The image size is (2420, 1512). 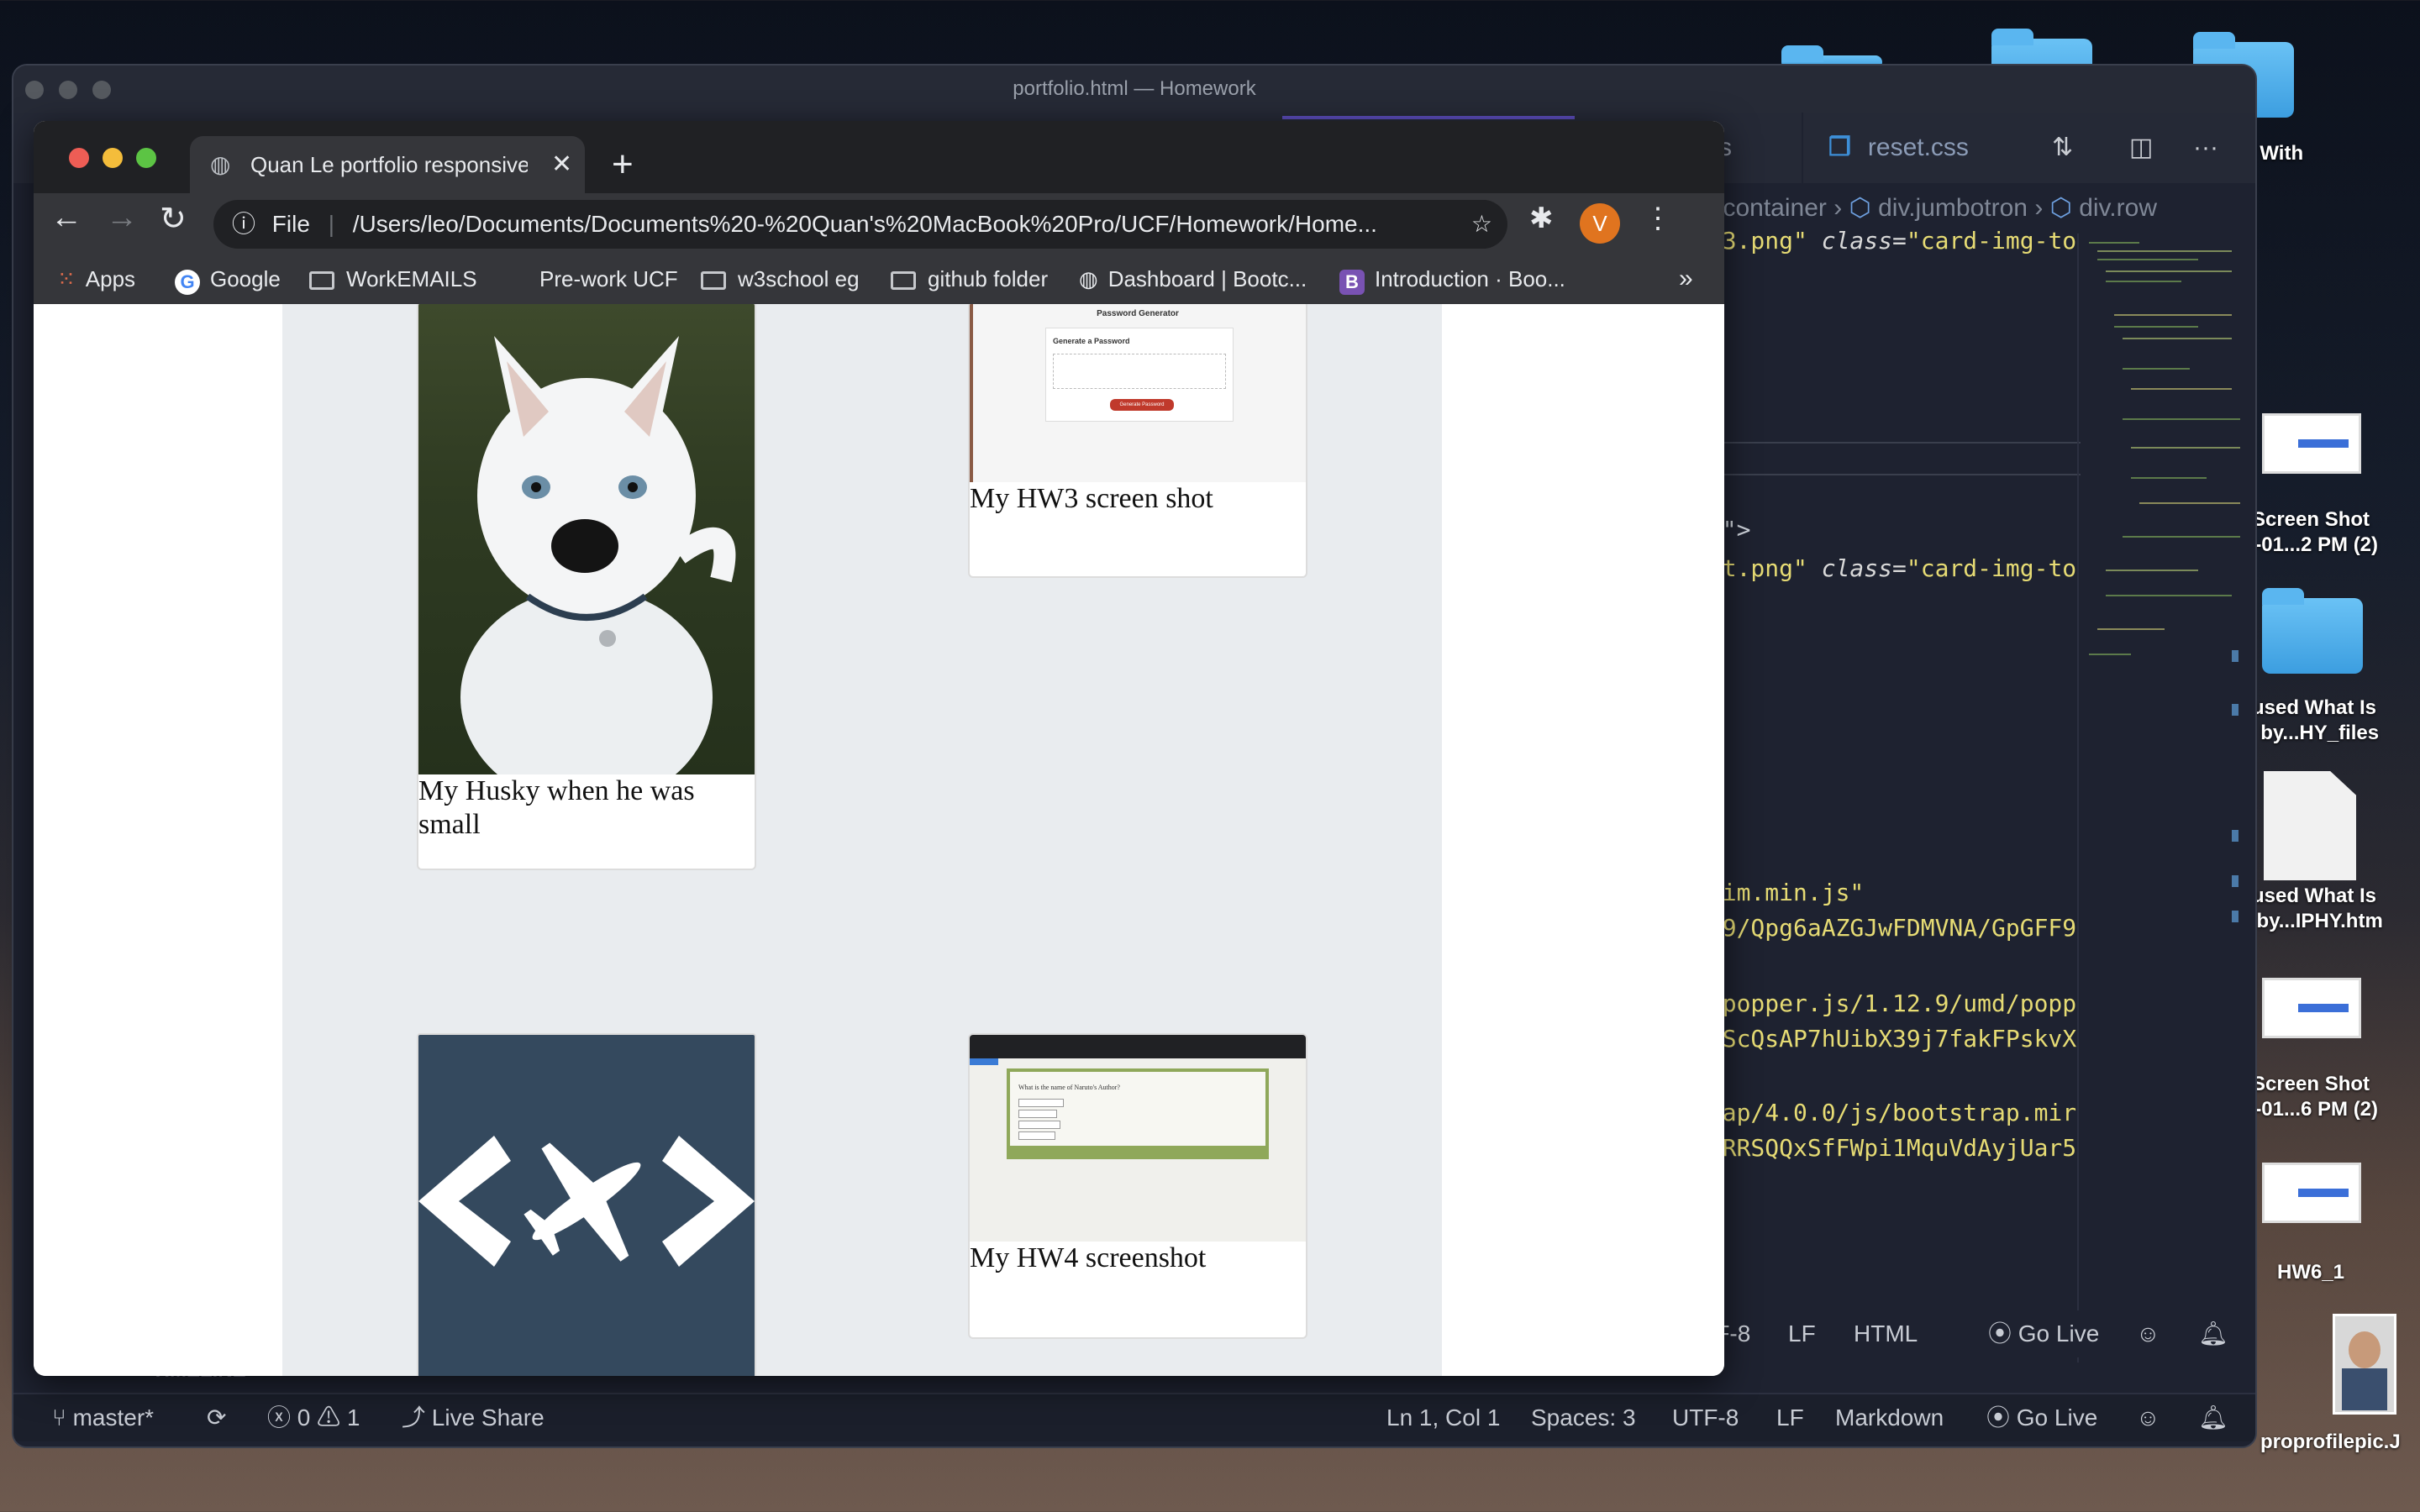 What do you see at coordinates (2062, 148) in the screenshot?
I see `source-control-compare-icon: ⇅` at bounding box center [2062, 148].